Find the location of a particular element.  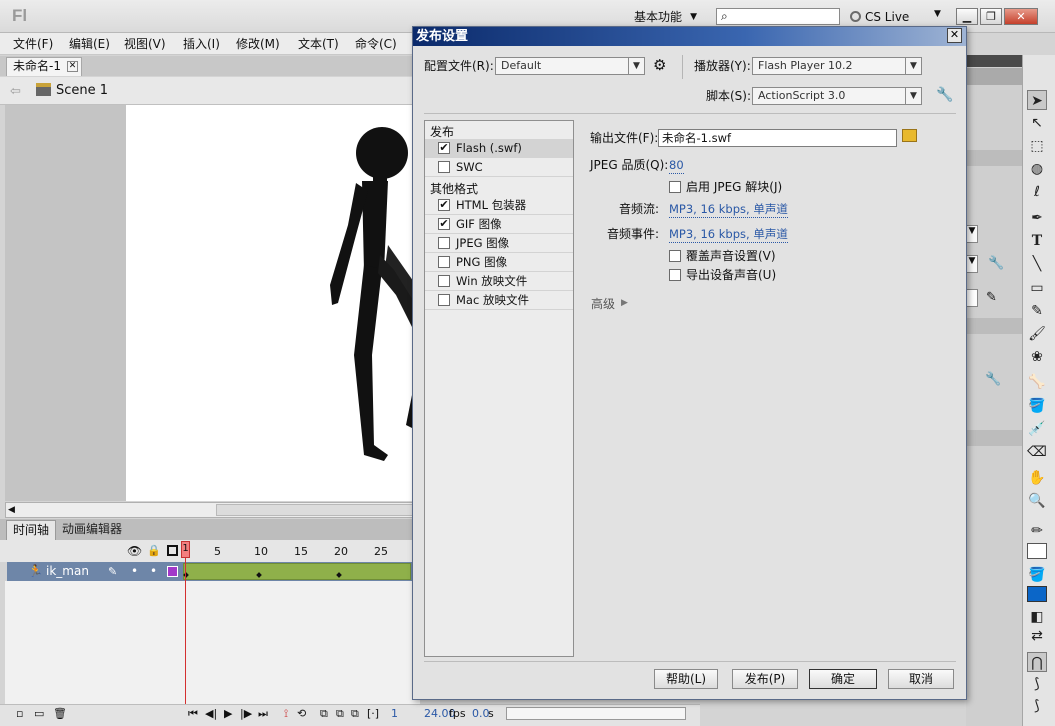

cancel-button: 取消 is located at coordinates (921, 679).